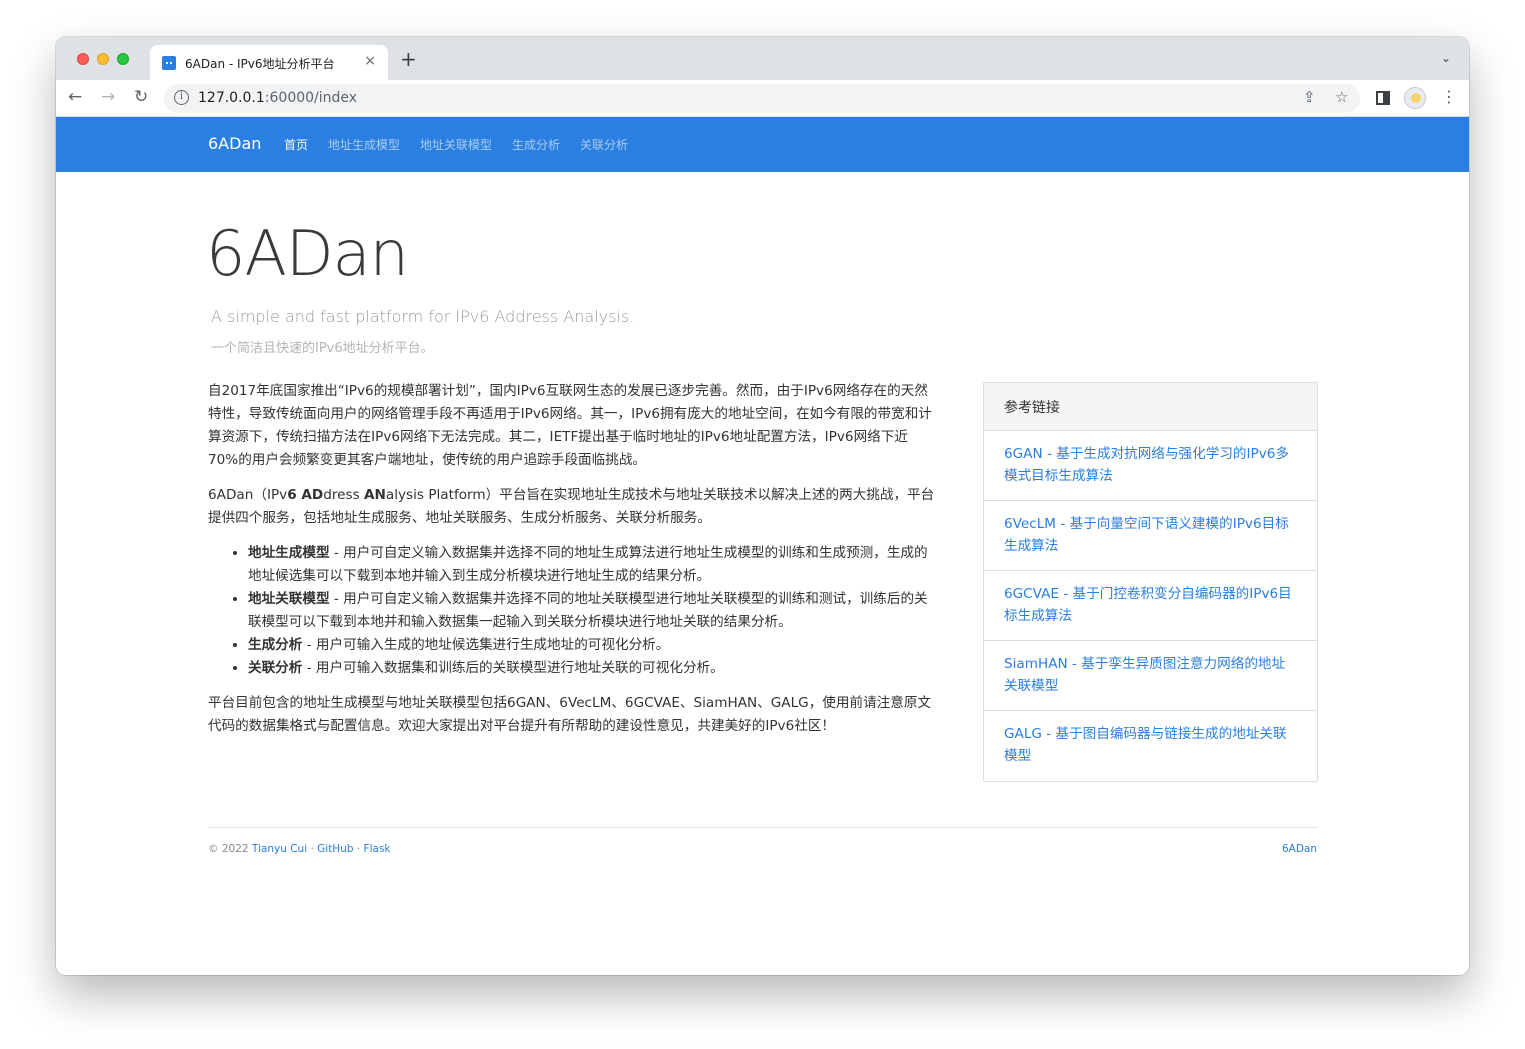 This screenshot has width=1525, height=1049. I want to click on close-tab-icon: ×, so click(370, 61).